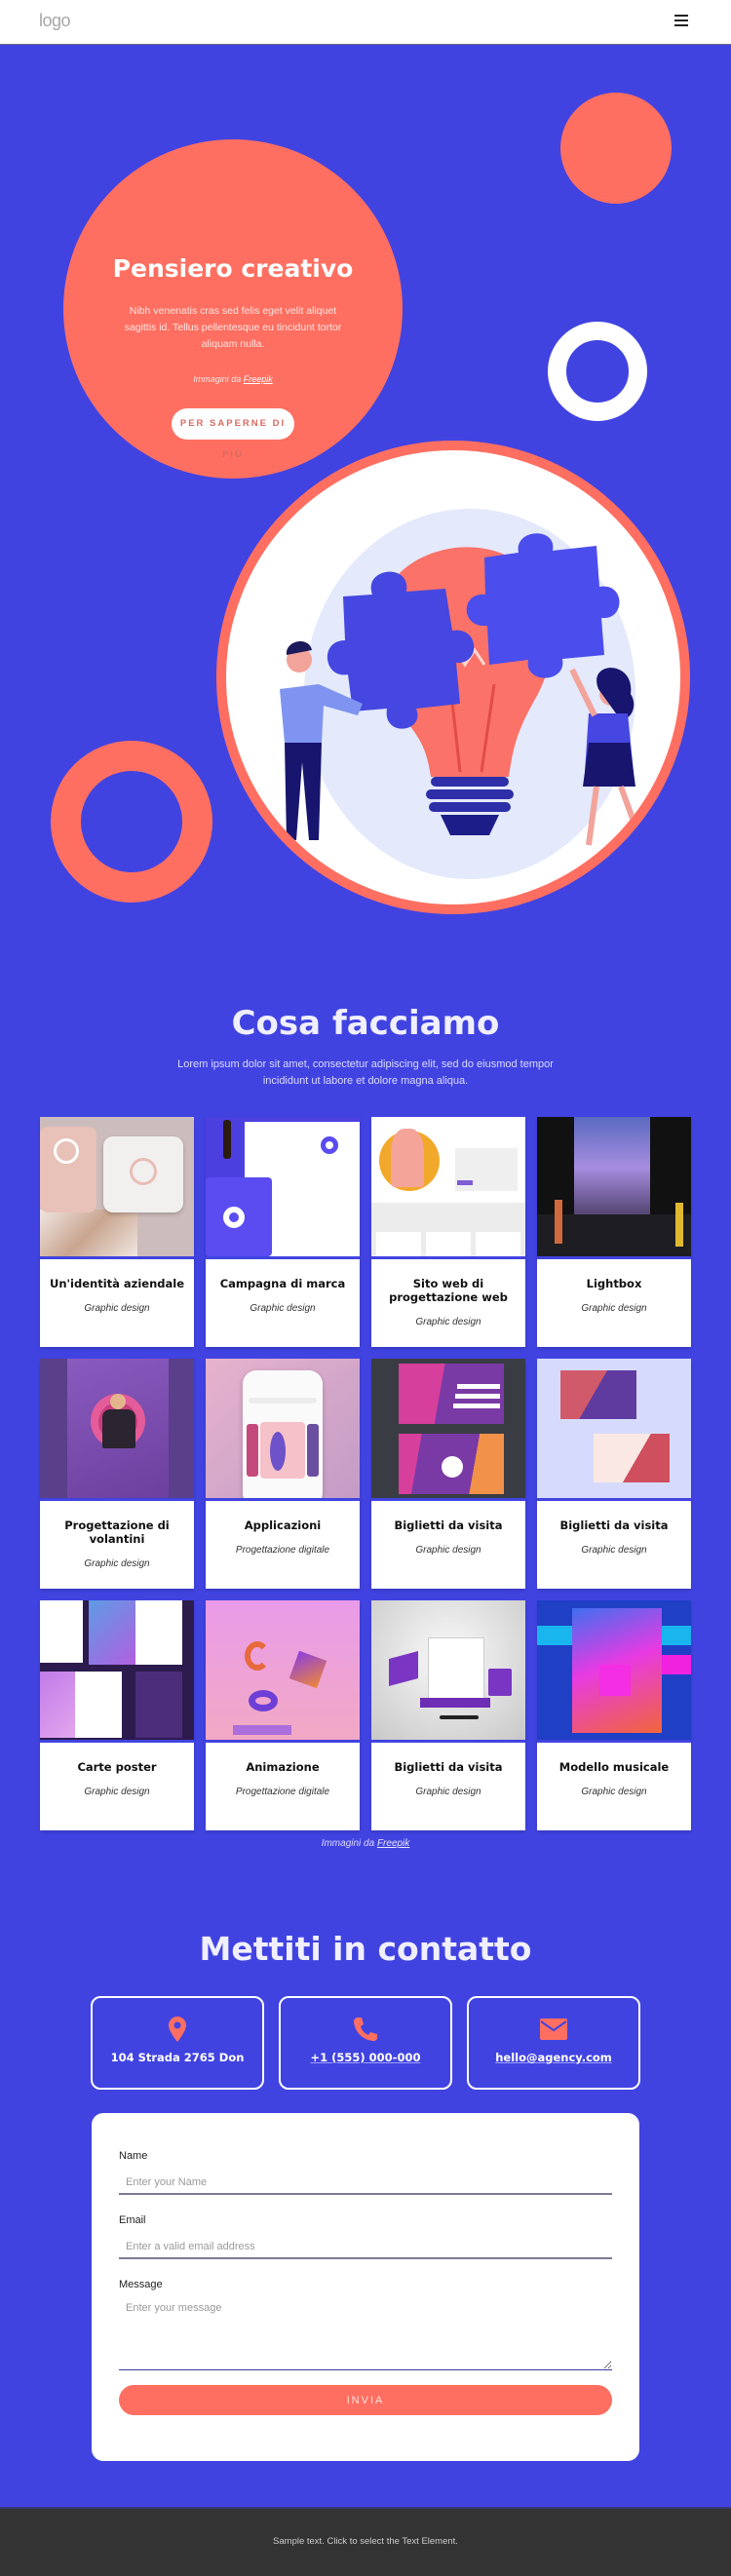 The image size is (731, 2576). I want to click on business-card-mockup-image, so click(117, 1186).